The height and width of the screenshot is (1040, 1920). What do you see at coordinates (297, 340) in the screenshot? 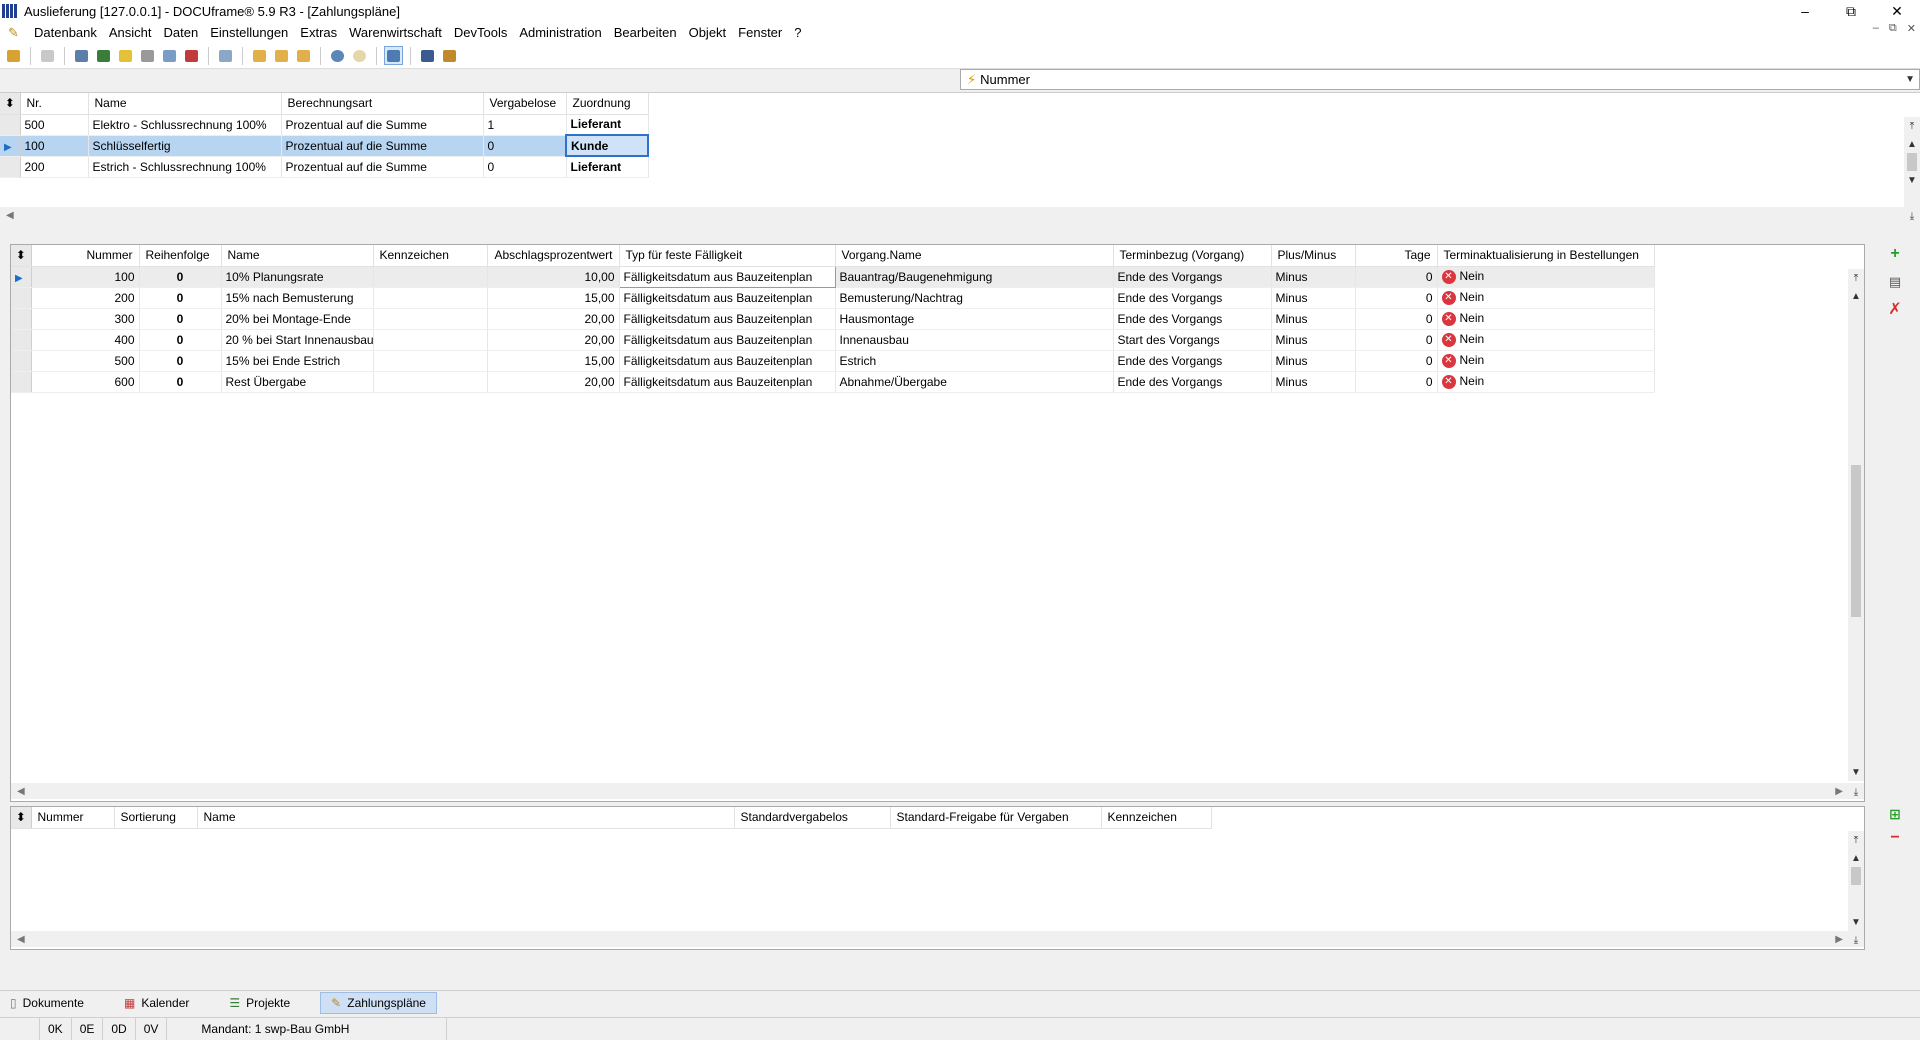
I see `table-cell: 20 % bei Start Innenausbau` at bounding box center [297, 340].